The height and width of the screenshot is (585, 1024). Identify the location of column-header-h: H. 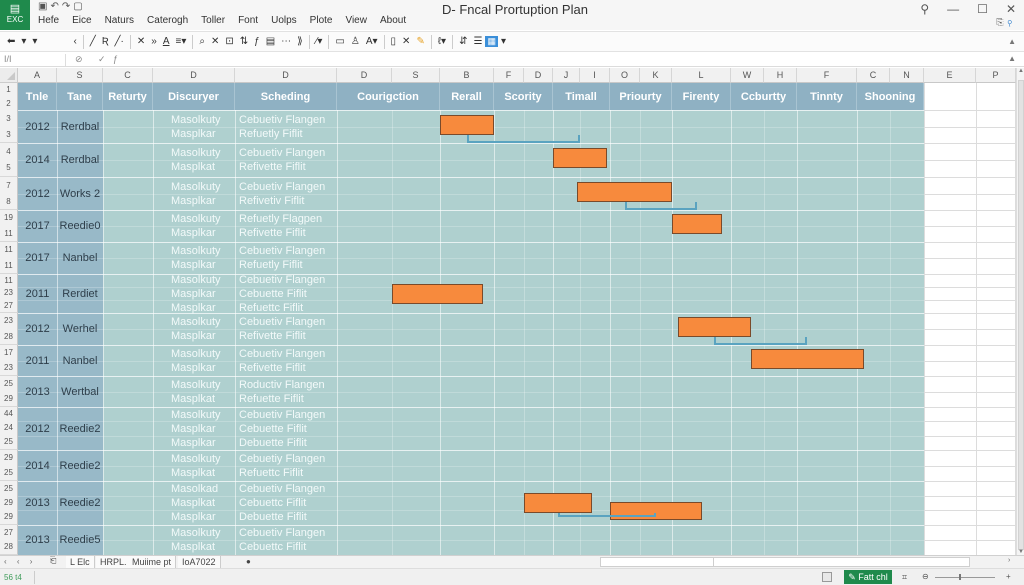
(780, 75).